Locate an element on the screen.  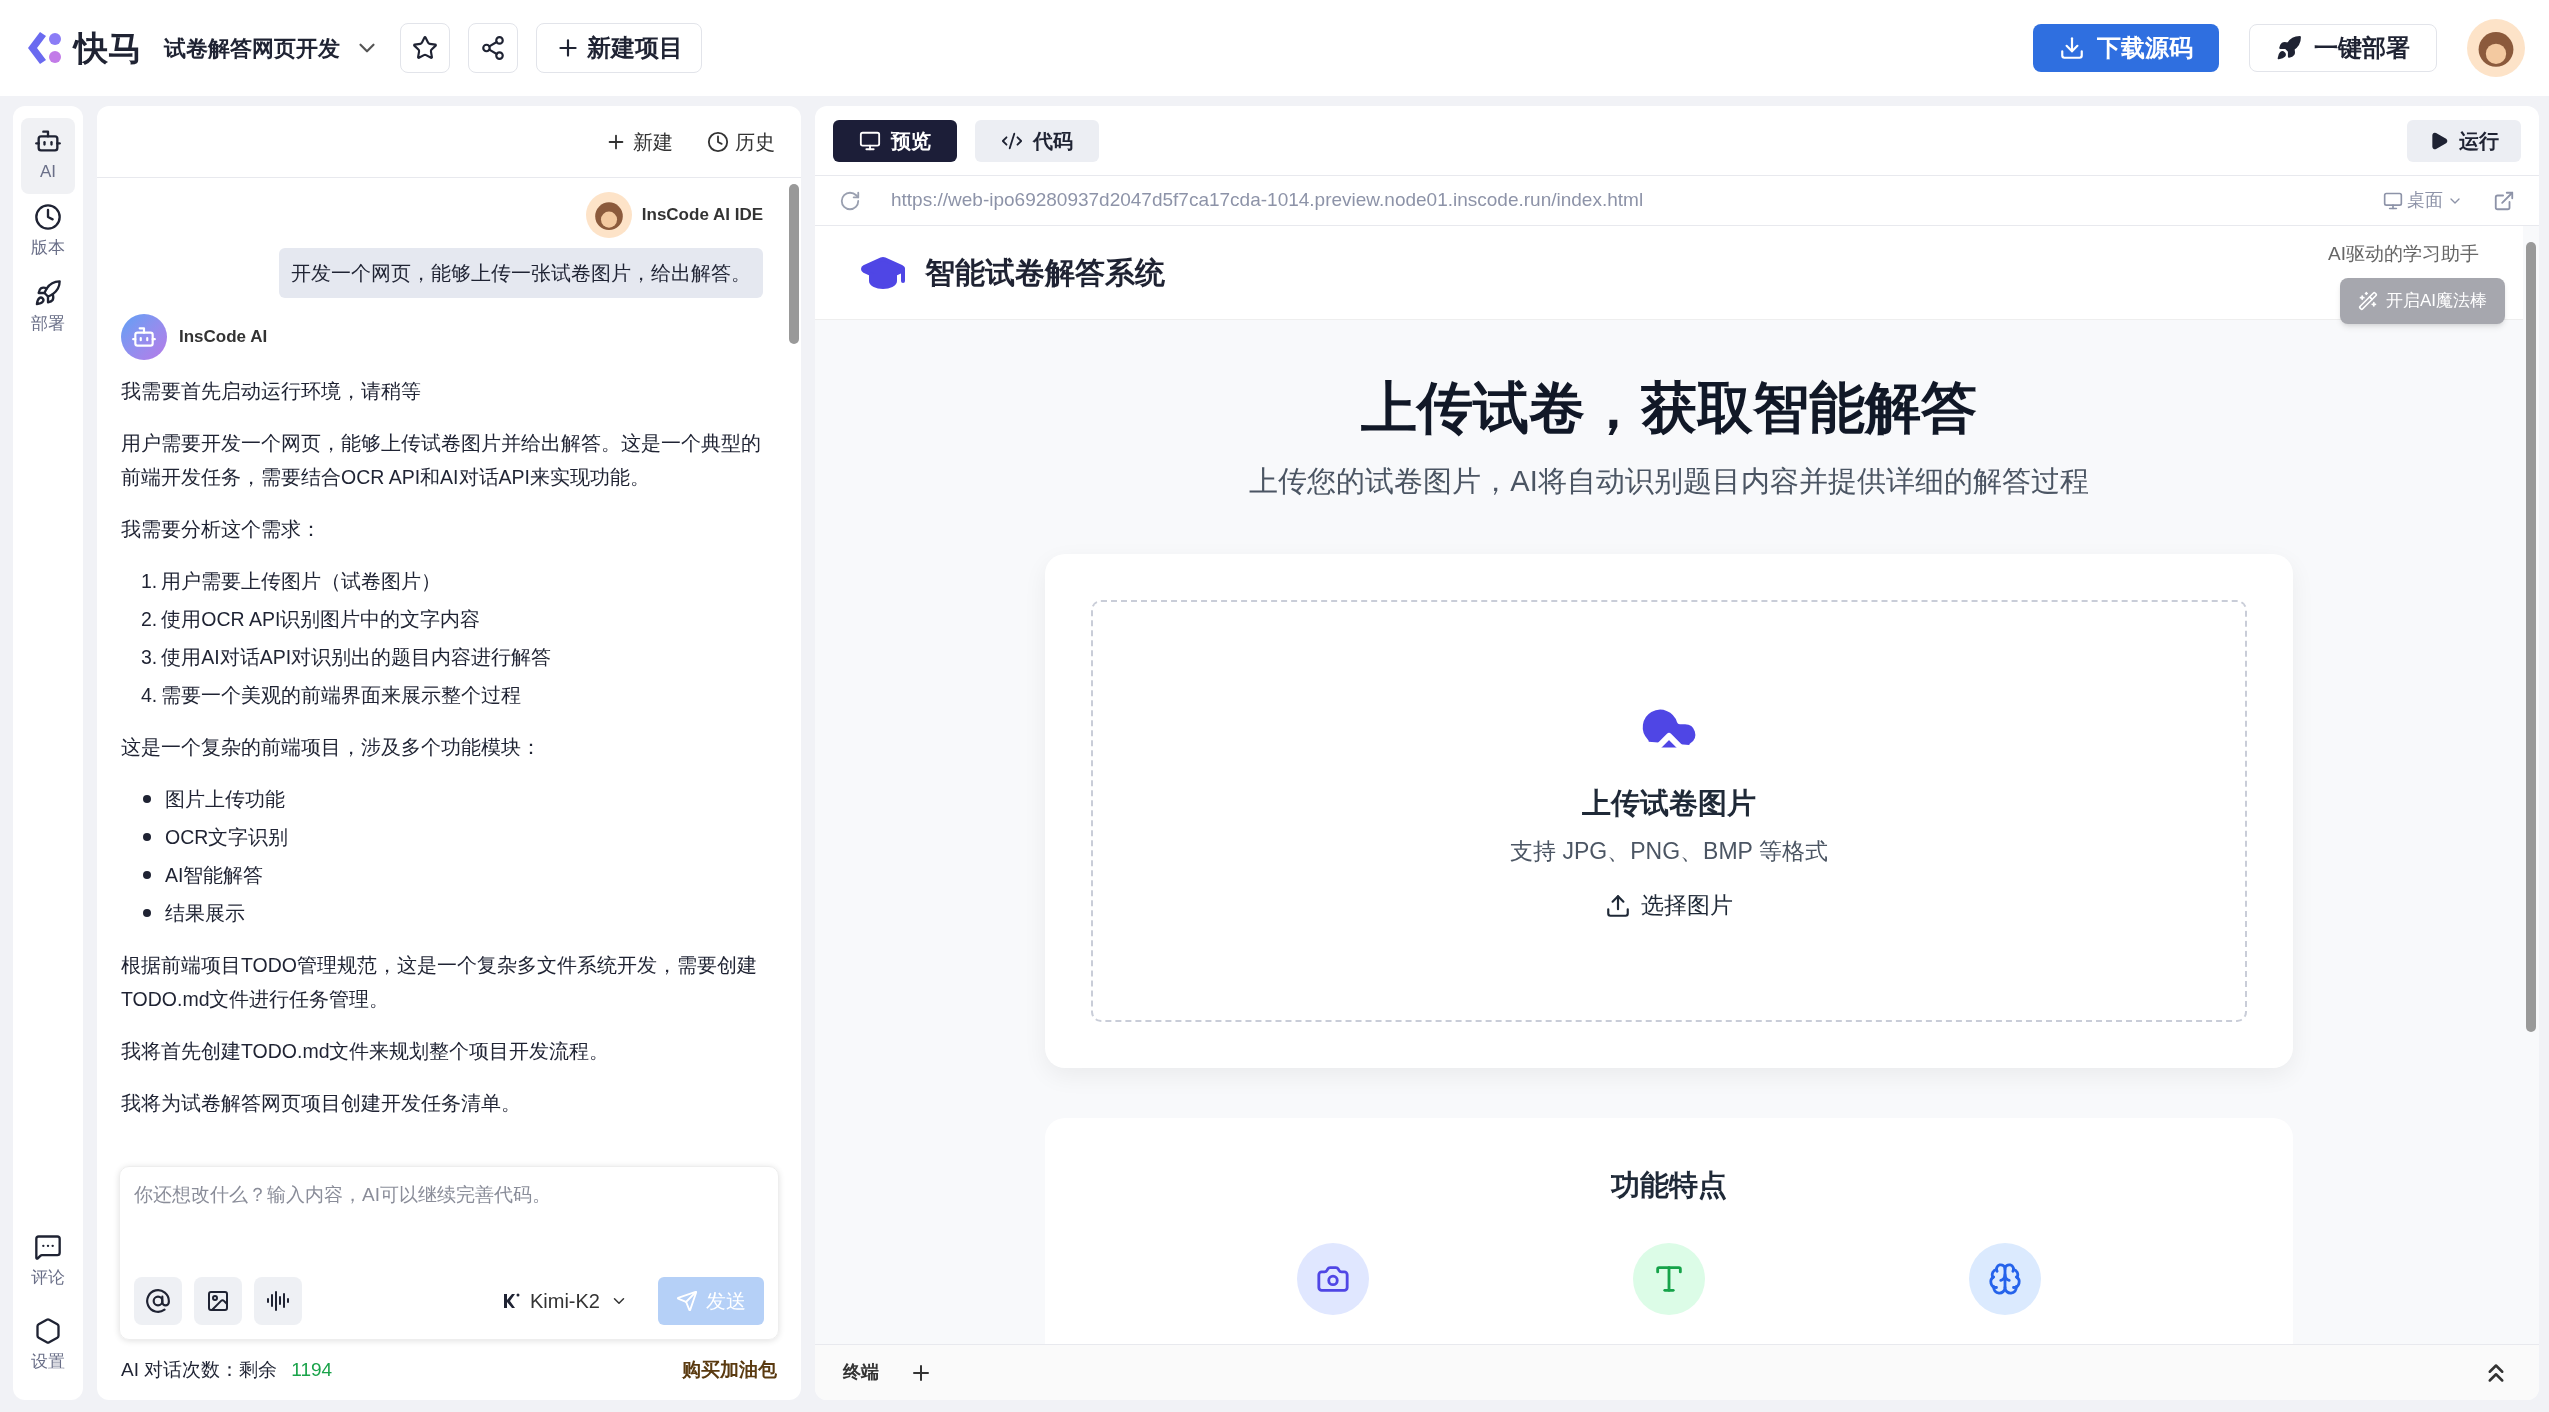
bot-avatar-icon is located at coordinates (144, 337).